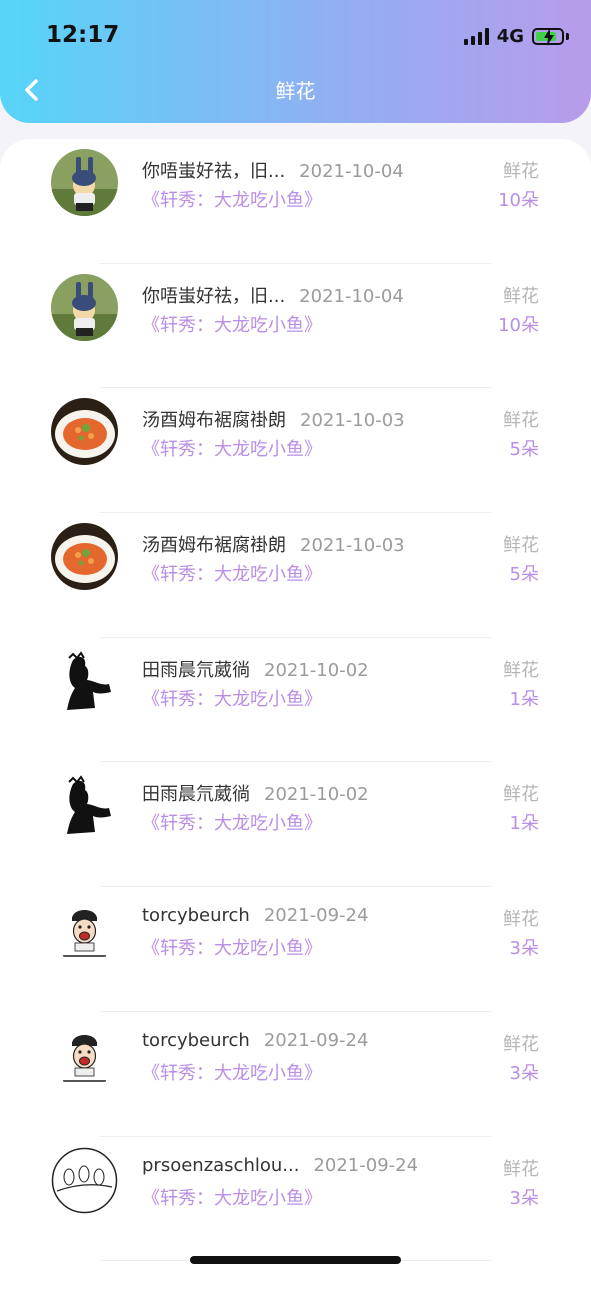 The height and width of the screenshot is (1299, 591). I want to click on sender-name: prsoenzaschlou... 2021-09-24, so click(280, 1165).